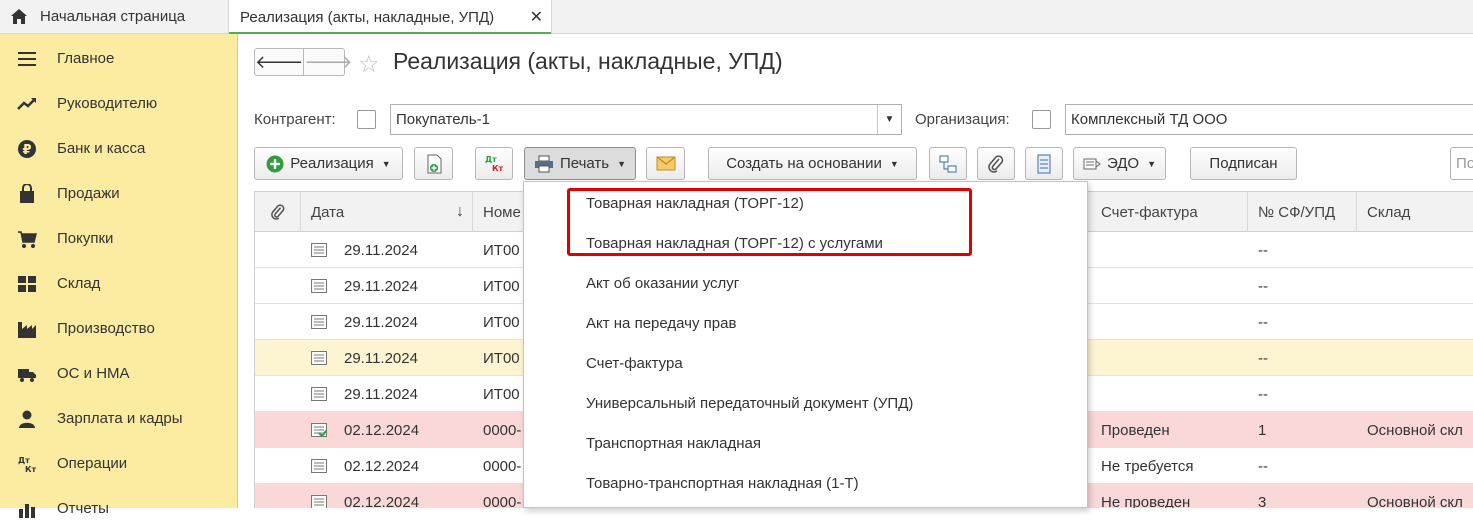 The height and width of the screenshot is (531, 1473). Describe the element at coordinates (962, 119) in the screenshot. I see `organization-label: Организация:` at that location.